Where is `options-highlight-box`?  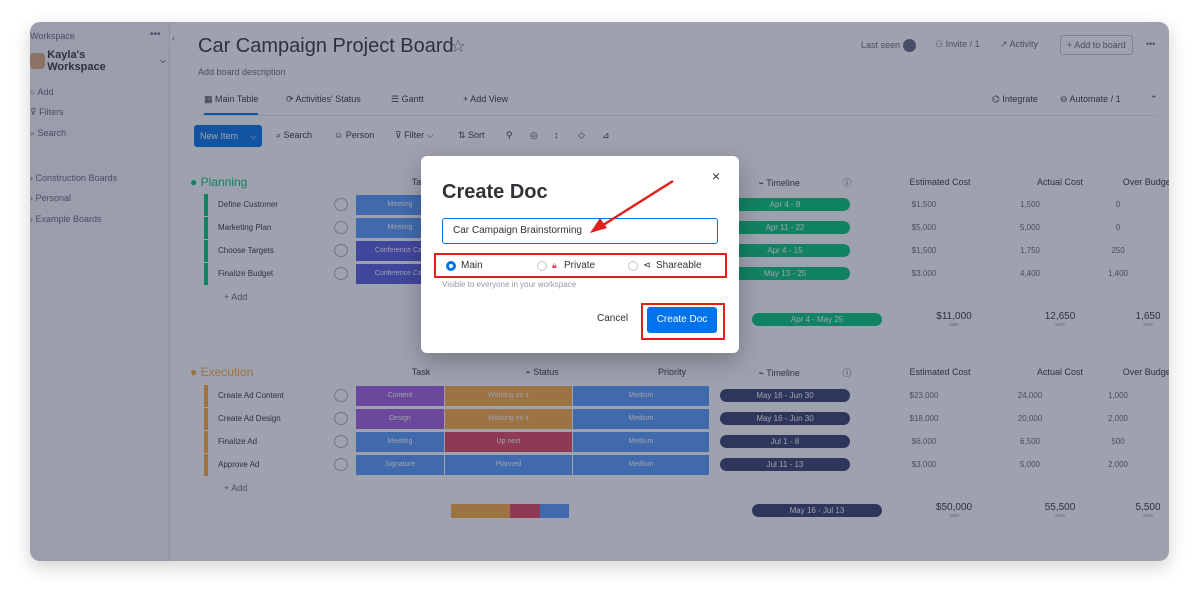 options-highlight-box is located at coordinates (580, 265).